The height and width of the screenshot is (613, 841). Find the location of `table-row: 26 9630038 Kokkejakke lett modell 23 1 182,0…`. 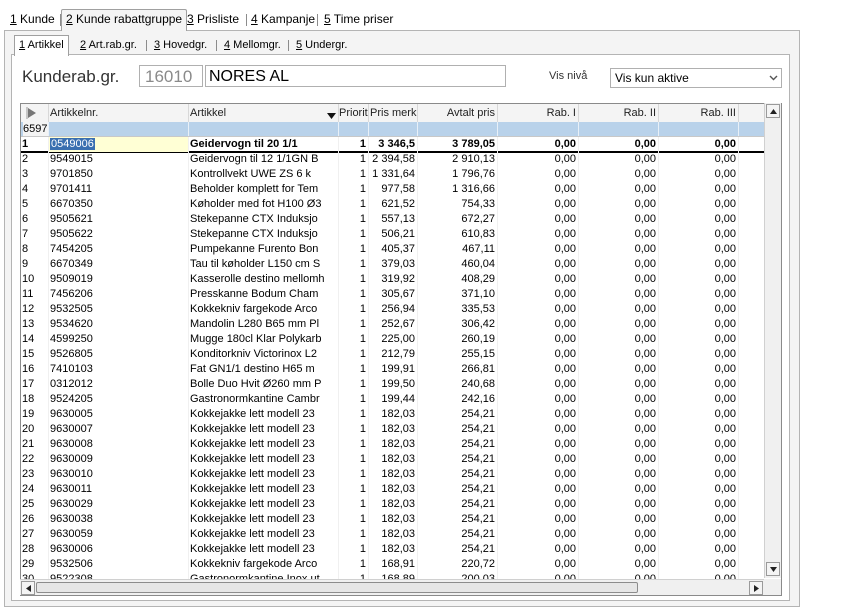

table-row: 26 9630038 Kokkejakke lett modell 23 1 182,0… is located at coordinates (393, 519).